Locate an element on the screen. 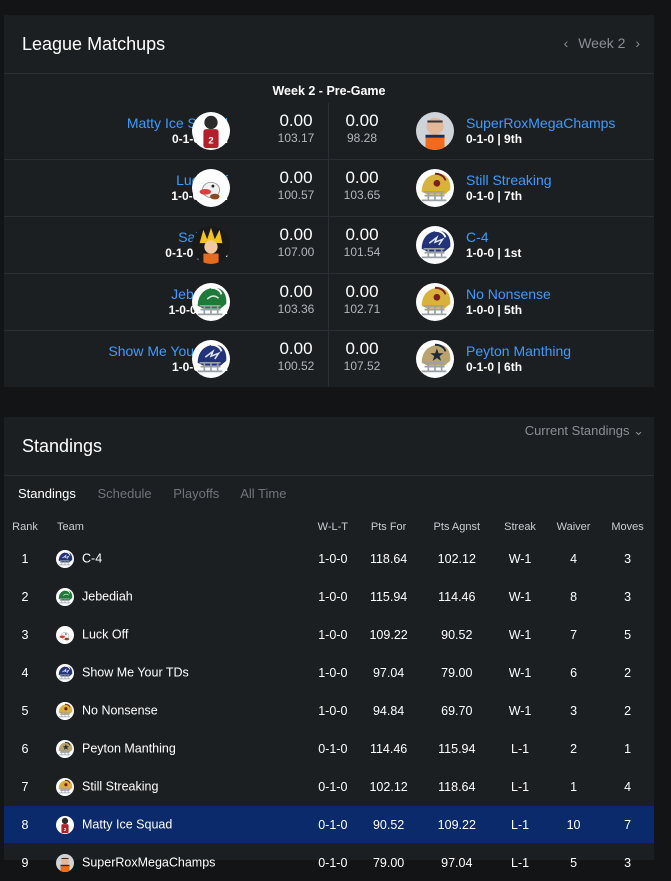 The width and height of the screenshot is (671, 881). pts-for-cell: 79.00 is located at coordinates (389, 862).